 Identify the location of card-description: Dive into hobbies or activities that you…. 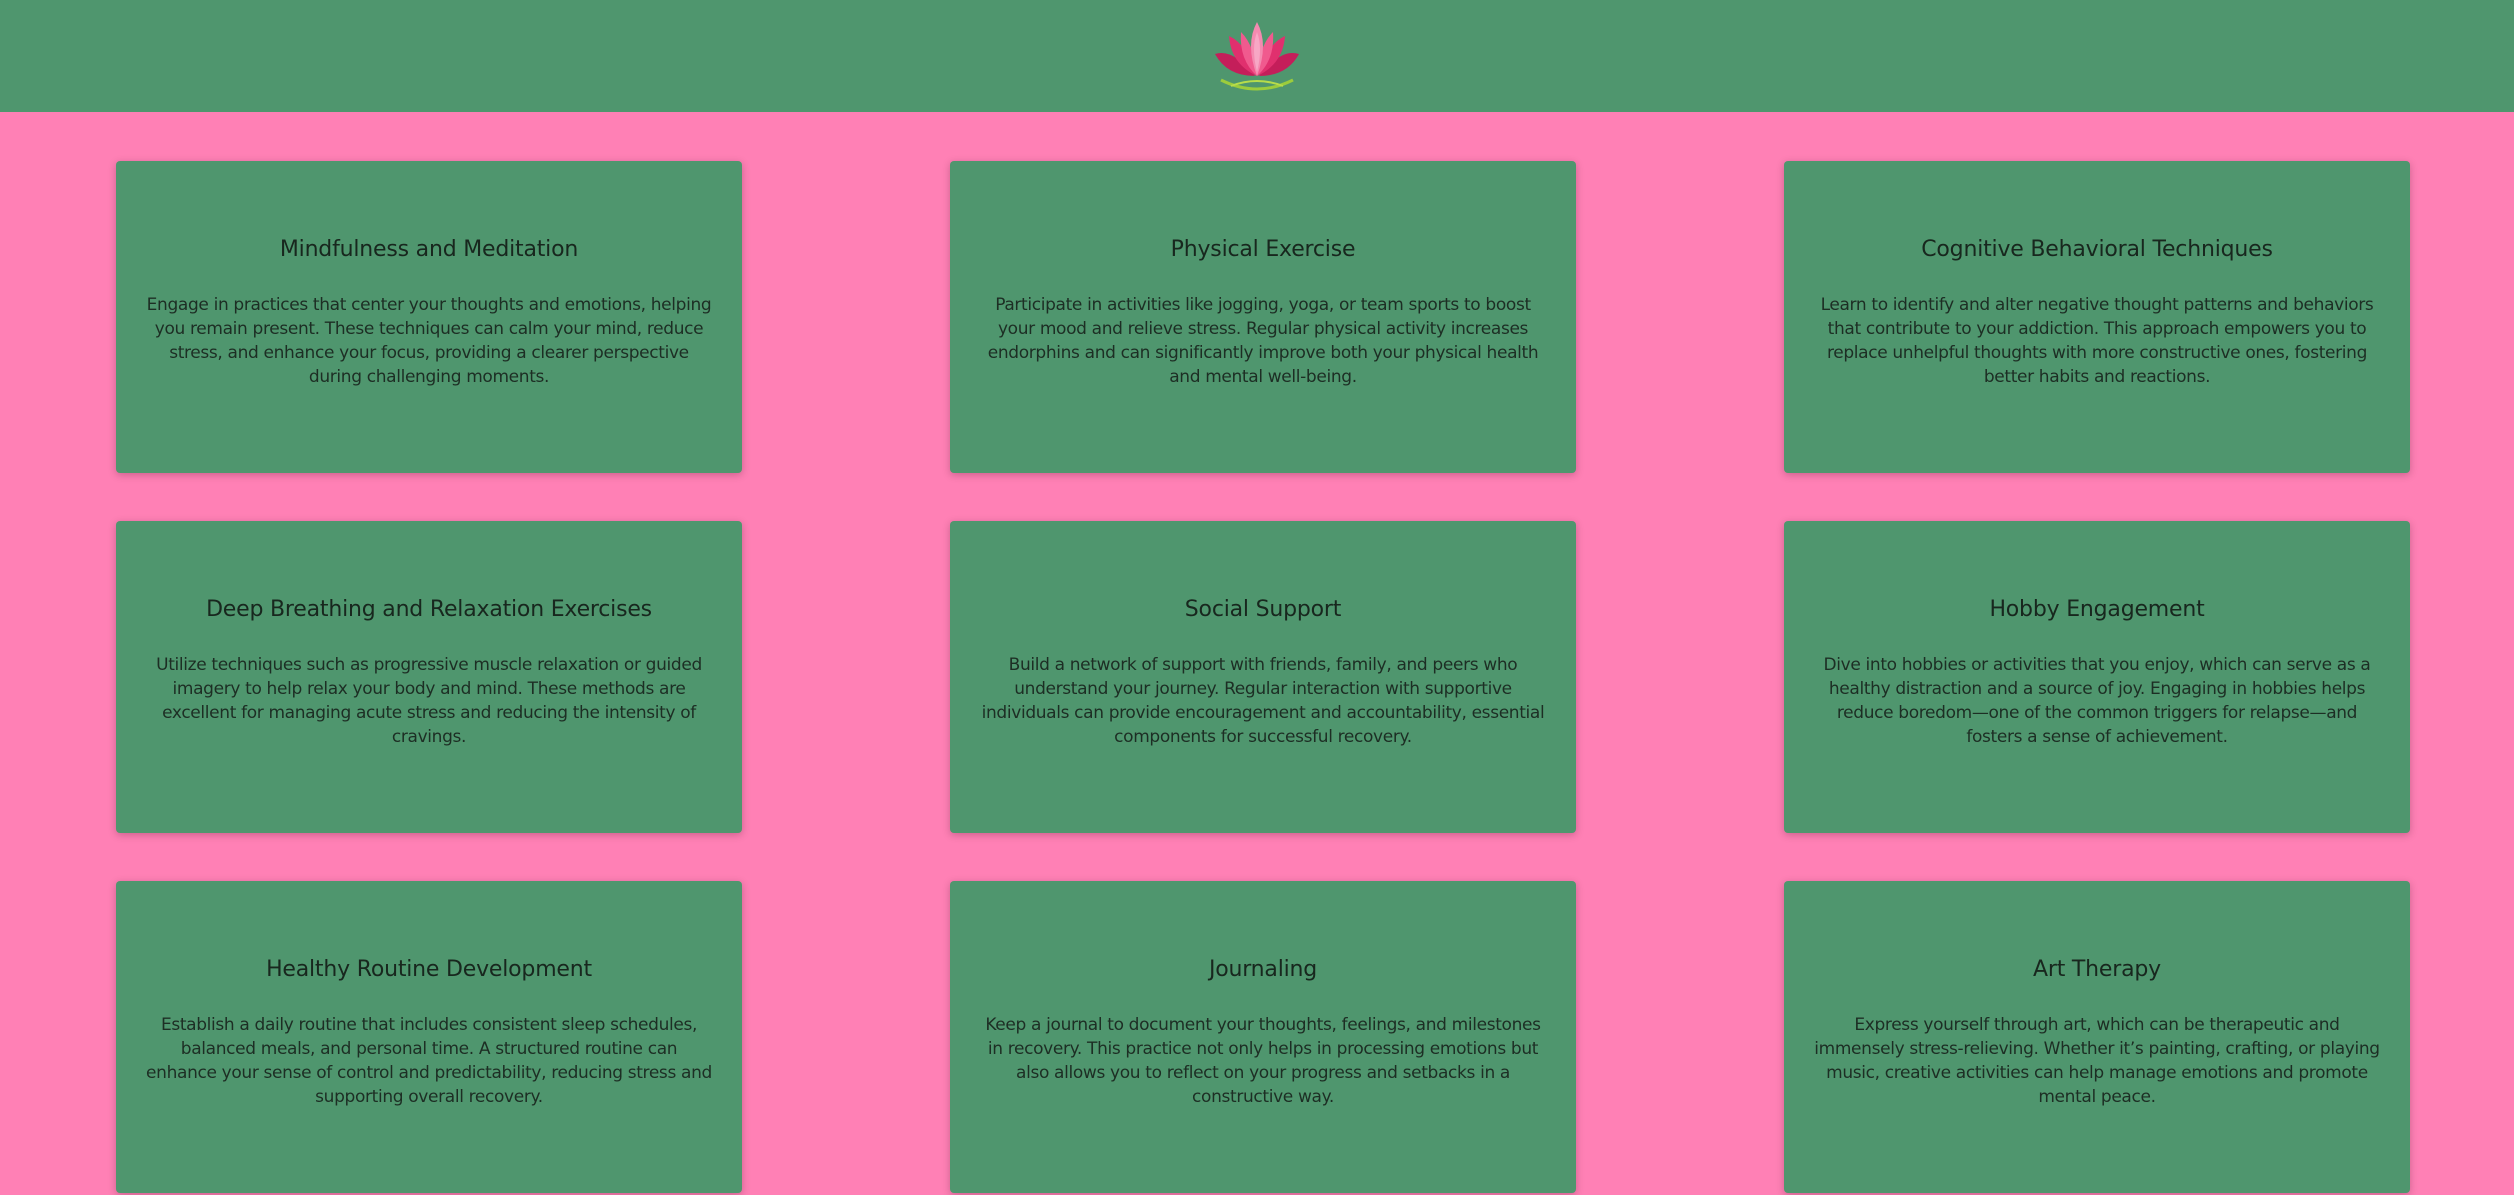
(2097, 701).